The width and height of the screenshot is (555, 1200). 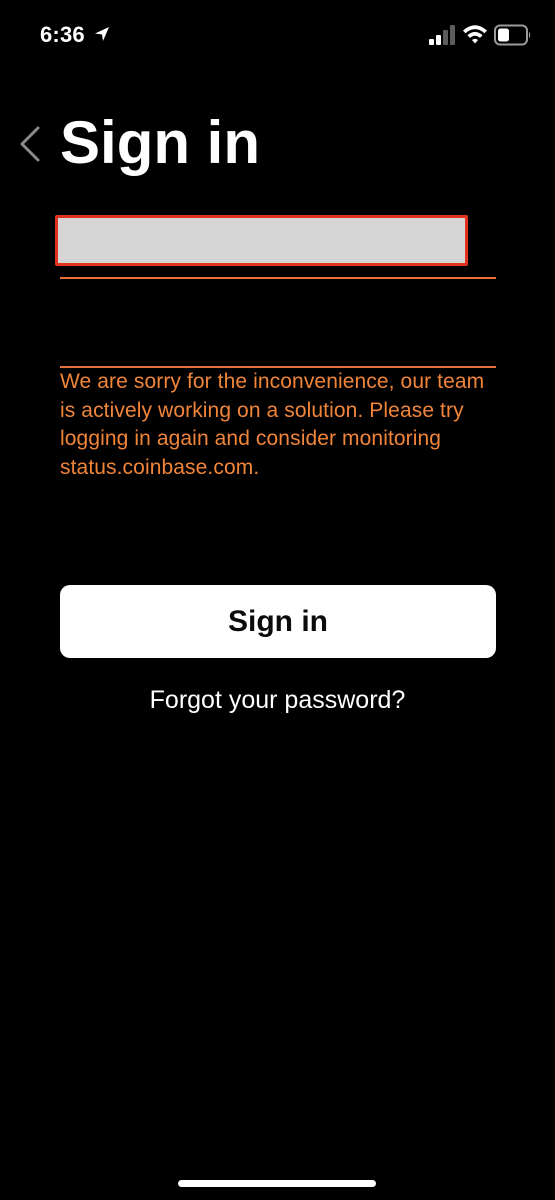 What do you see at coordinates (277, 35) in the screenshot?
I see `status-bar: 6:36` at bounding box center [277, 35].